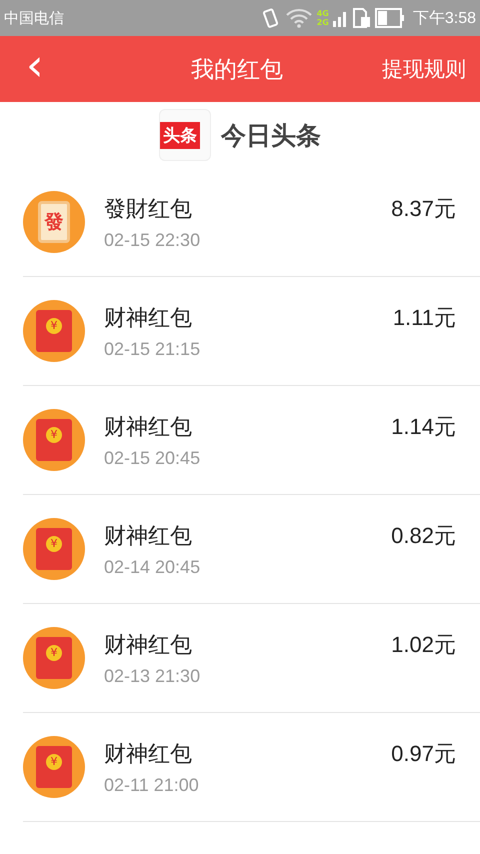 The width and height of the screenshot is (480, 854). I want to click on envelope-row: ¥ 财神红包 02-13 21:30 1.02元, so click(251, 658).